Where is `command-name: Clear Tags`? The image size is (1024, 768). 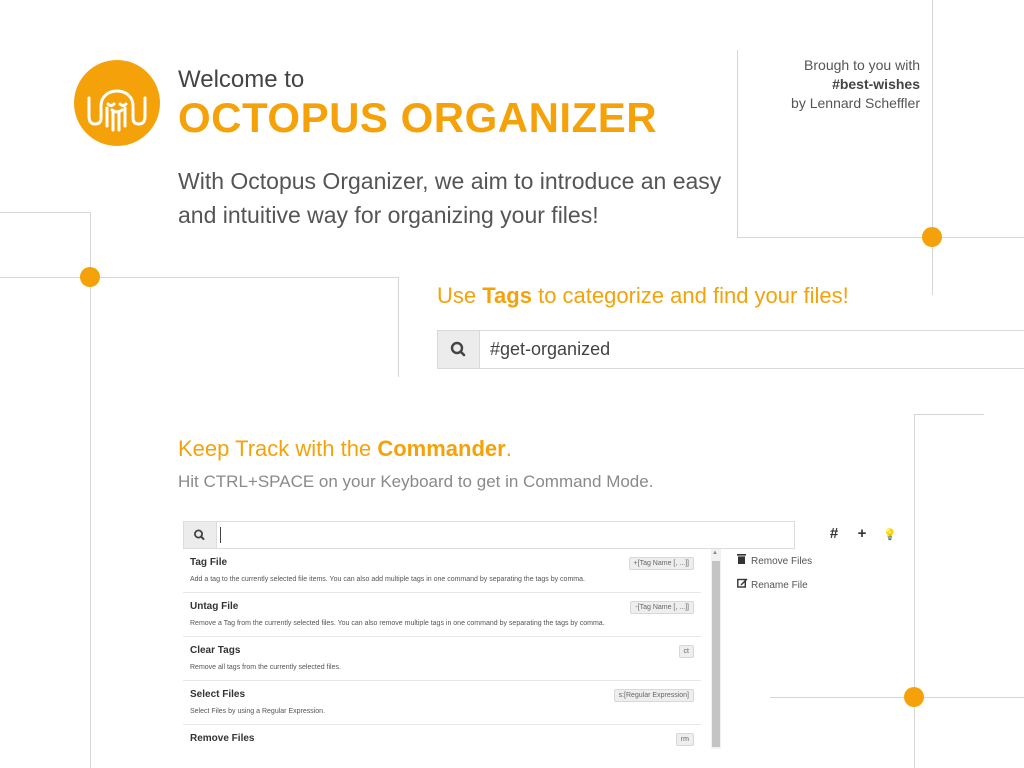
command-name: Clear Tags is located at coordinates (215, 650).